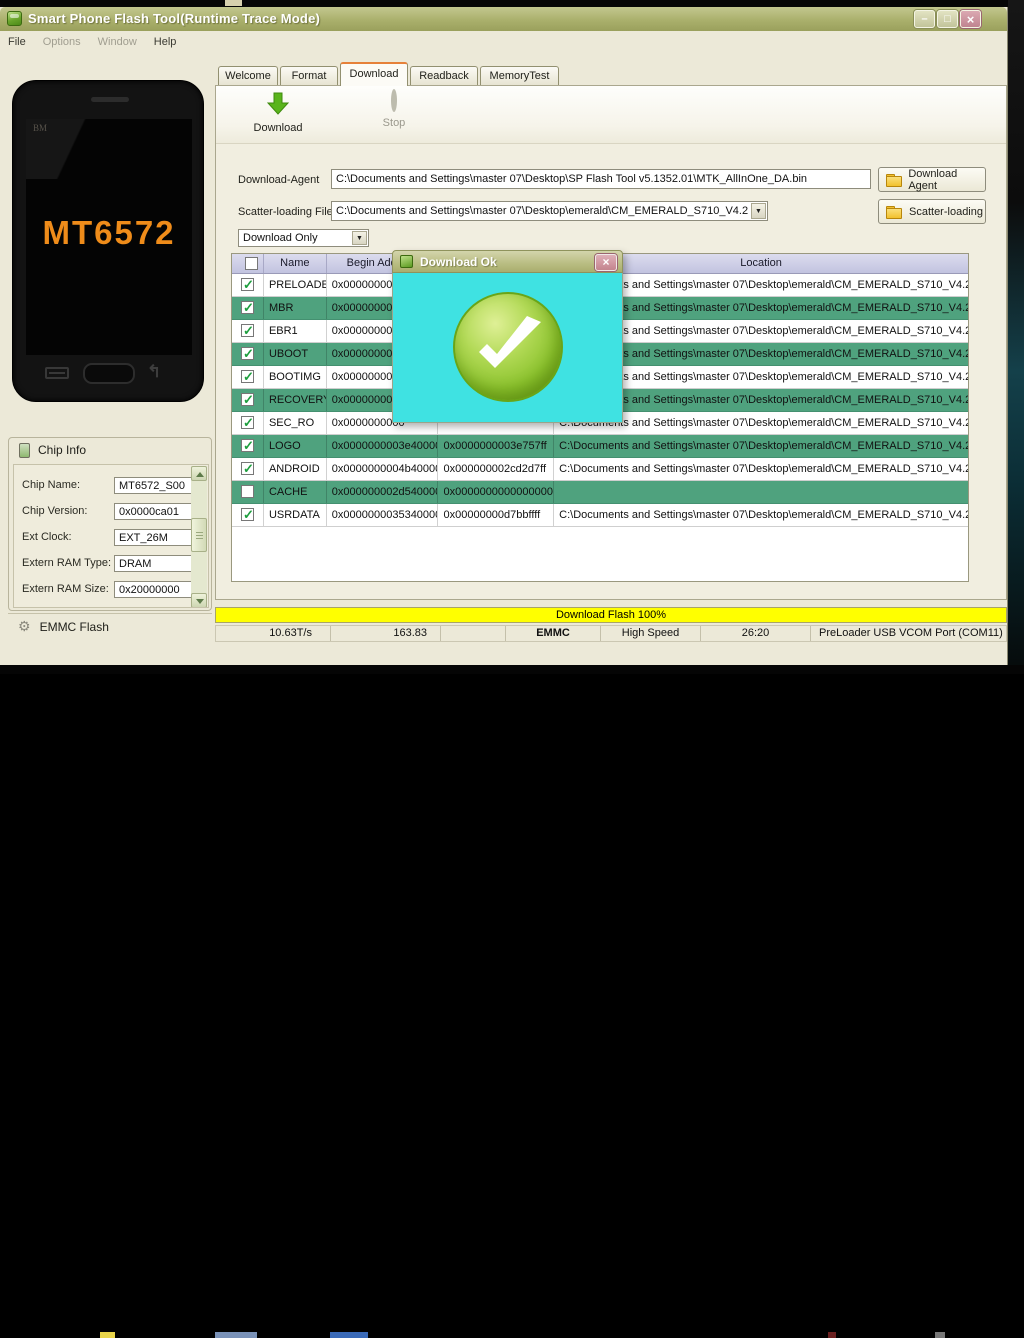 The image size is (1024, 1338). I want to click on cell-name: SEC_RO, so click(295, 423).